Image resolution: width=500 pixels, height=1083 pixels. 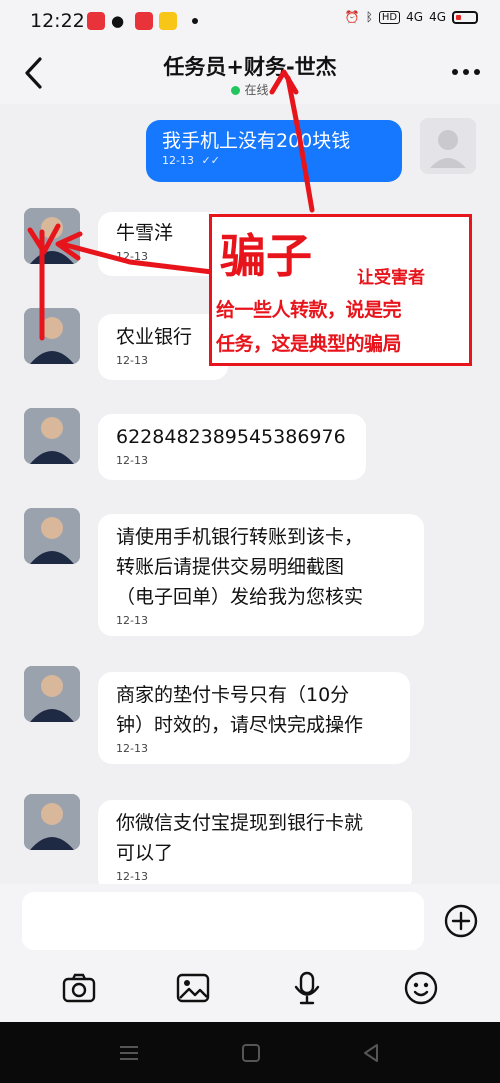 I want to click on message-text-line: 可以了, so click(x=145, y=853).